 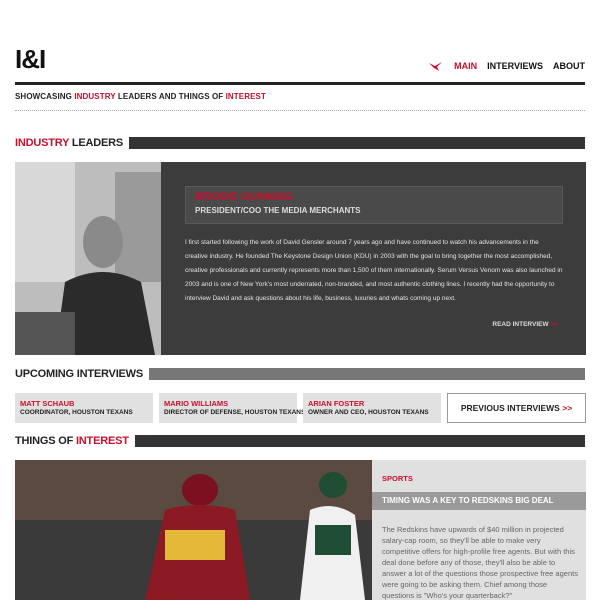 I want to click on interviewee-name: ARIAN FOSTER, so click(x=336, y=403).